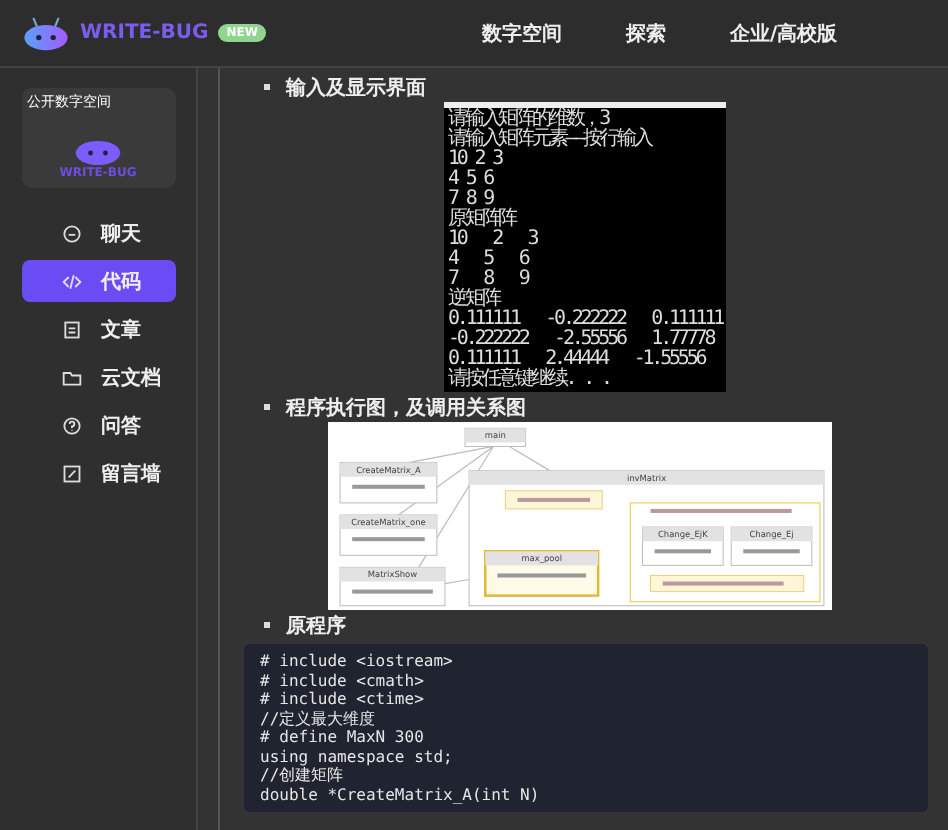  I want to click on console-line: -0.222222 -2.55556 1.77778, so click(582, 340).